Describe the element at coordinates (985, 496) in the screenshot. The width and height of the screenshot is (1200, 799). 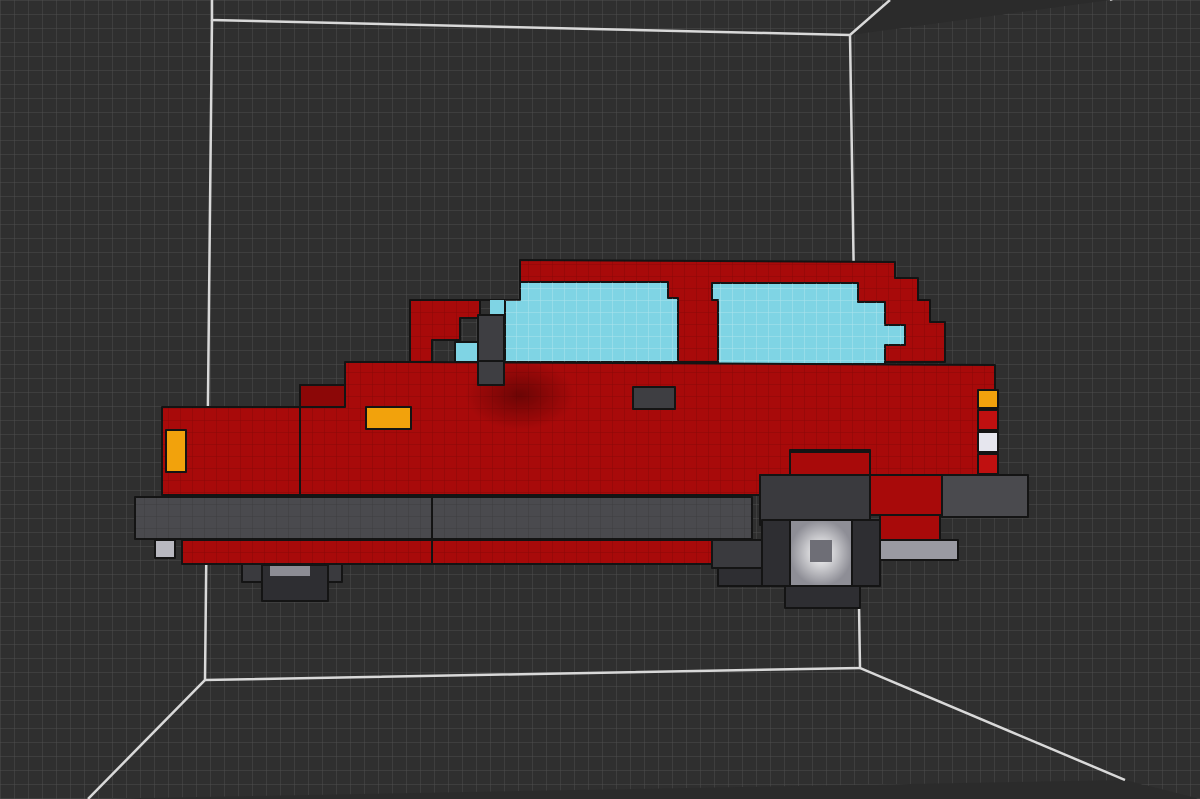
I see `rear-bumper` at that location.